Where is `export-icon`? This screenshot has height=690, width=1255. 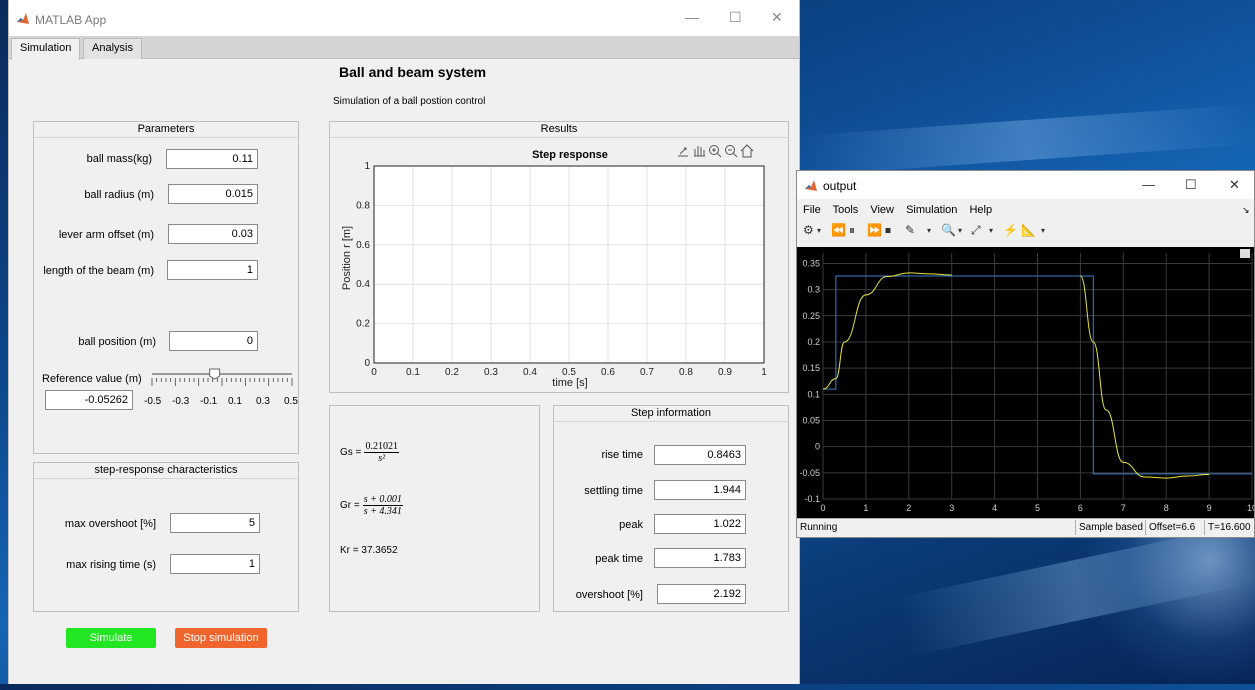
export-icon is located at coordinates (683, 152).